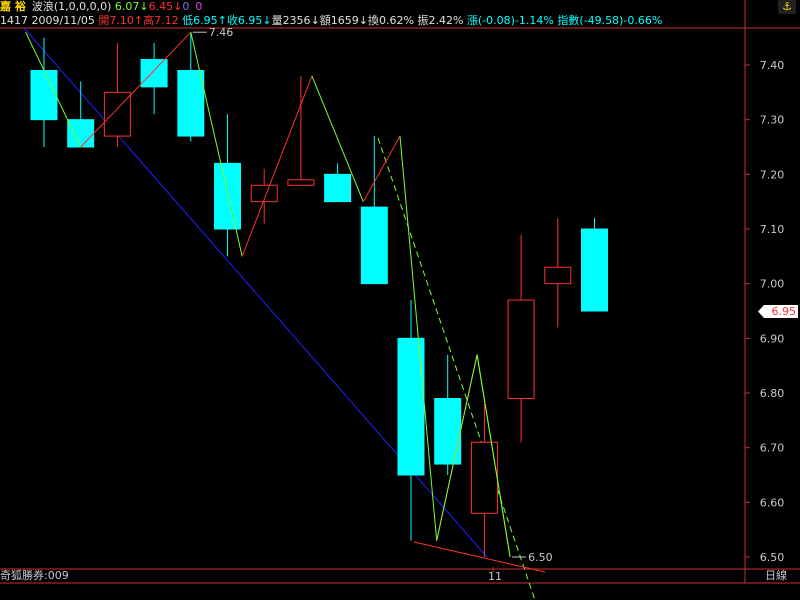 The height and width of the screenshot is (600, 800). Describe the element at coordinates (325, 20) in the screenshot. I see `amount-label: 額` at that location.